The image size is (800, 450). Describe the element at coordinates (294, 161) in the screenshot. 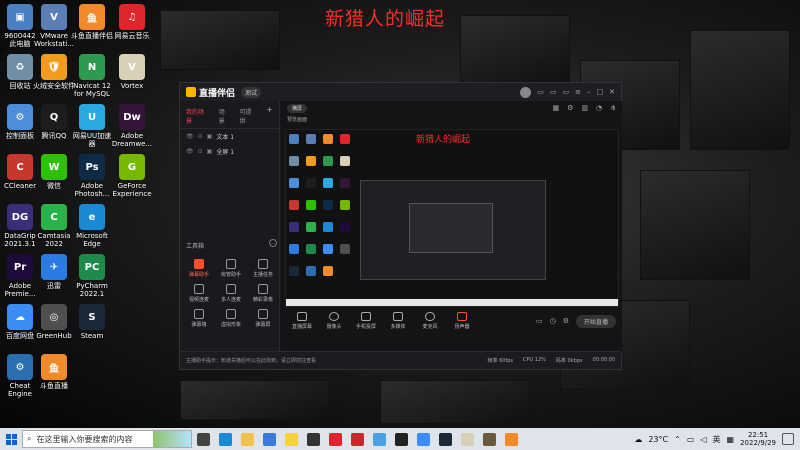

I see `preview-recycle-bin-icon` at that location.